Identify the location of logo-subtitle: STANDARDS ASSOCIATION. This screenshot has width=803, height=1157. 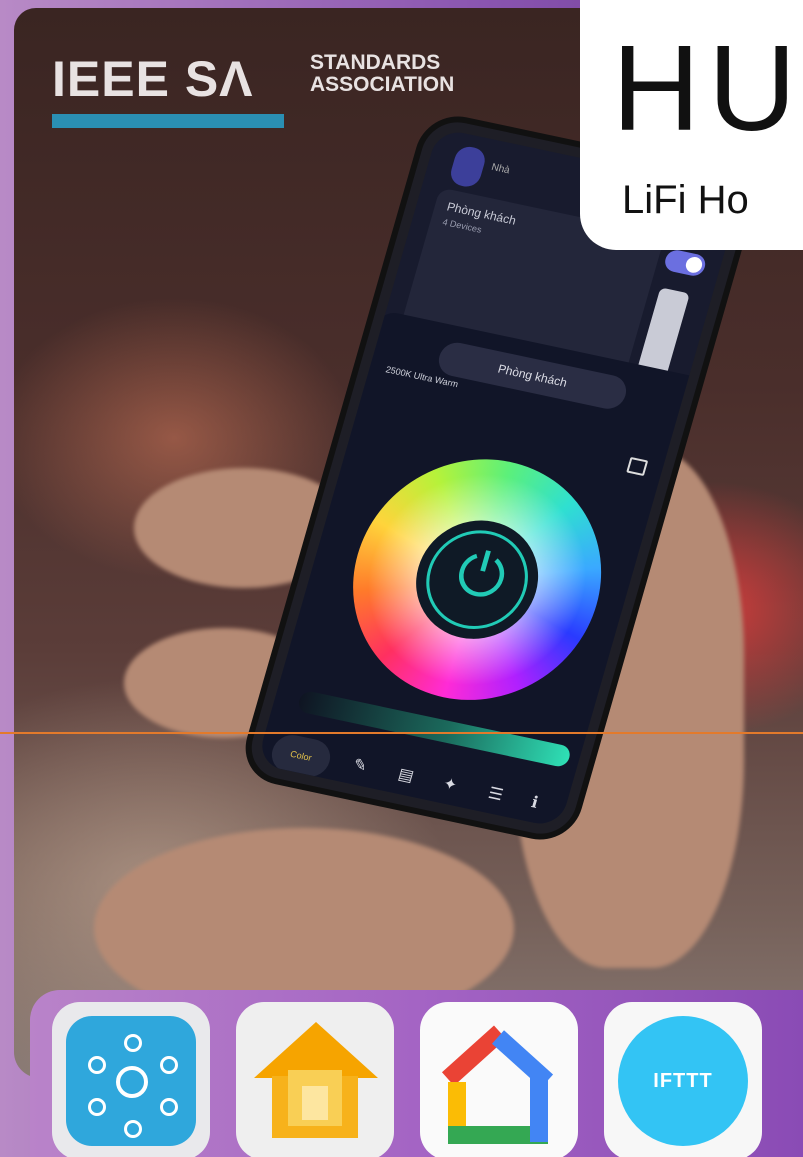
(382, 74).